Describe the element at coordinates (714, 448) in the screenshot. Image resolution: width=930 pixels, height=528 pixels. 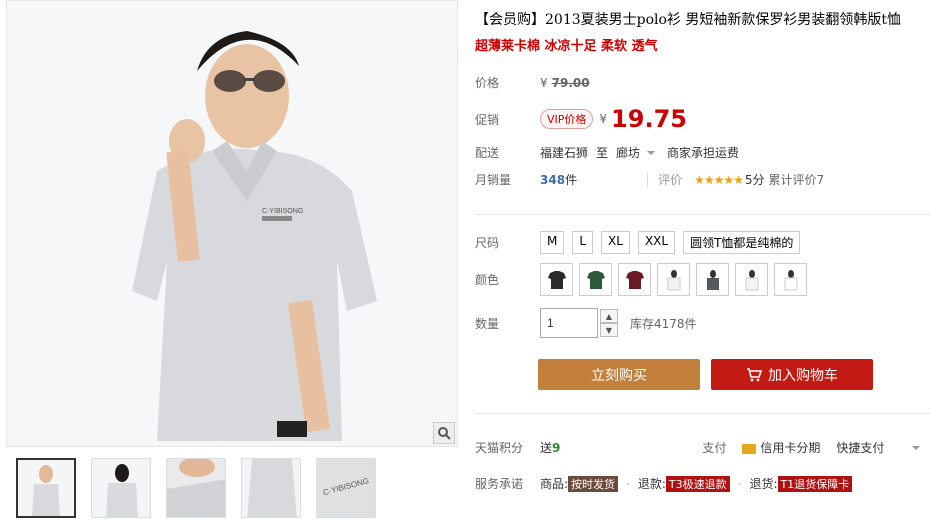
I see `pay-label: 支付` at that location.